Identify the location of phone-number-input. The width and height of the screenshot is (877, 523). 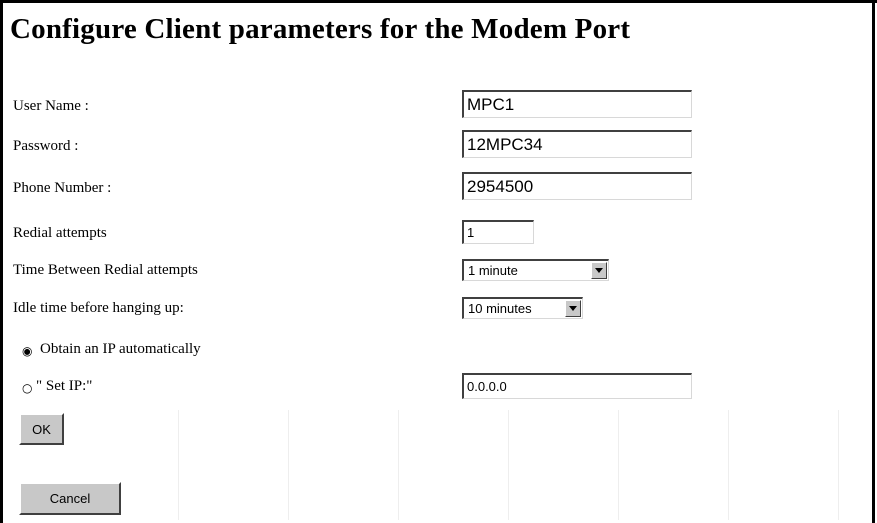
(577, 186).